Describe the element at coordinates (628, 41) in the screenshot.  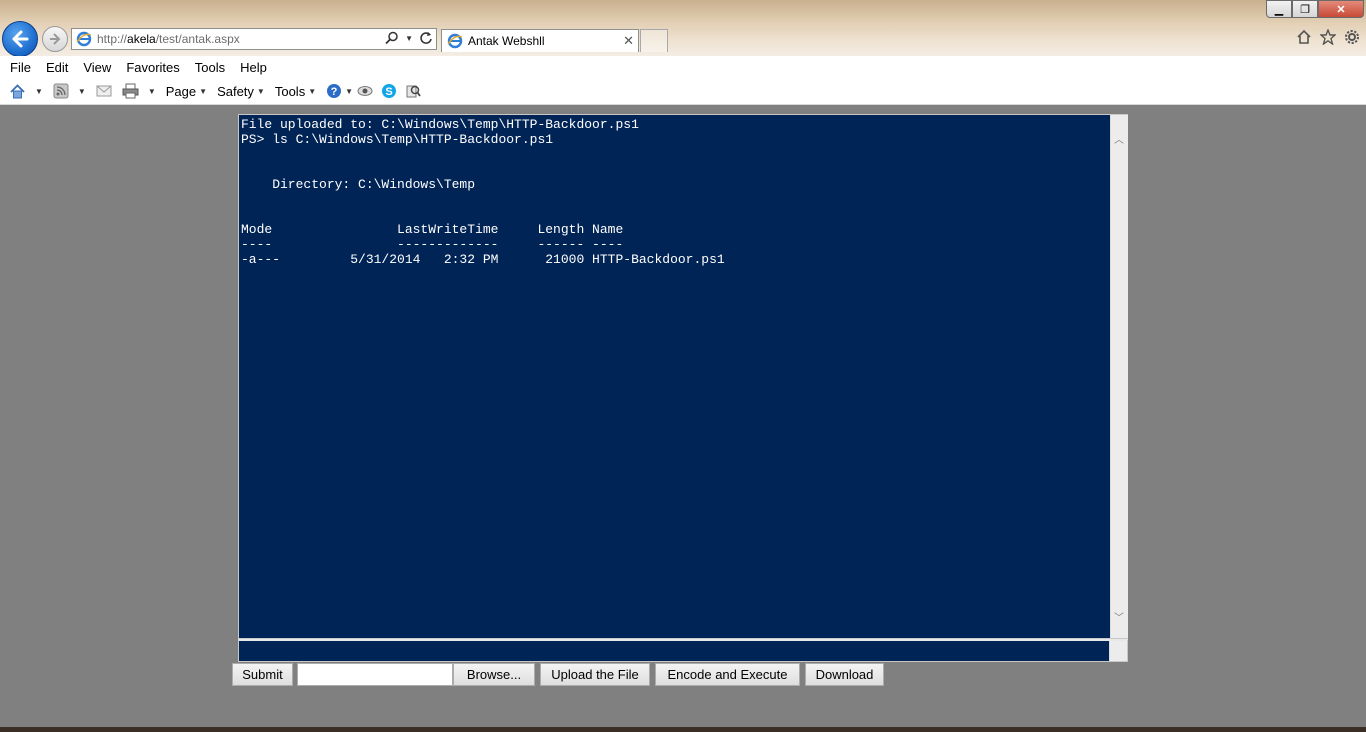
I see `close-tab-icon: ✕` at that location.